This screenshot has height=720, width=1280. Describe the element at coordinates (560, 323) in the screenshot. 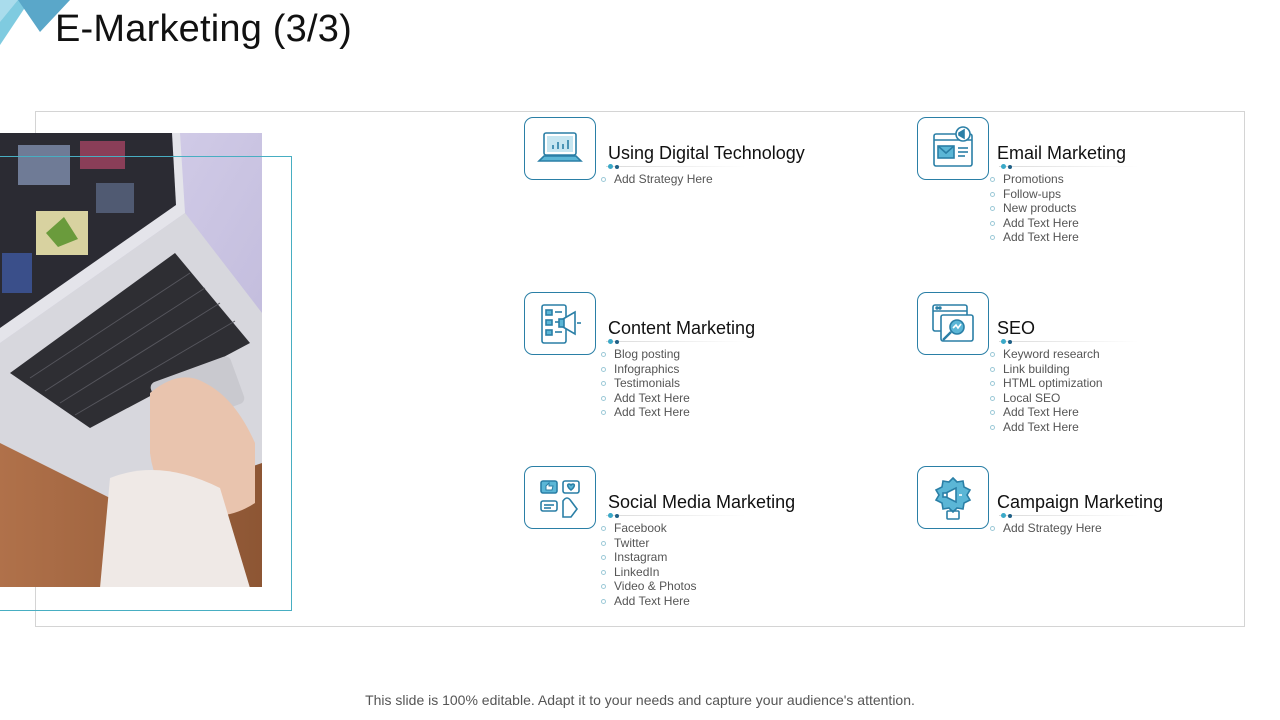

I see `content-megaphone-icon` at that location.